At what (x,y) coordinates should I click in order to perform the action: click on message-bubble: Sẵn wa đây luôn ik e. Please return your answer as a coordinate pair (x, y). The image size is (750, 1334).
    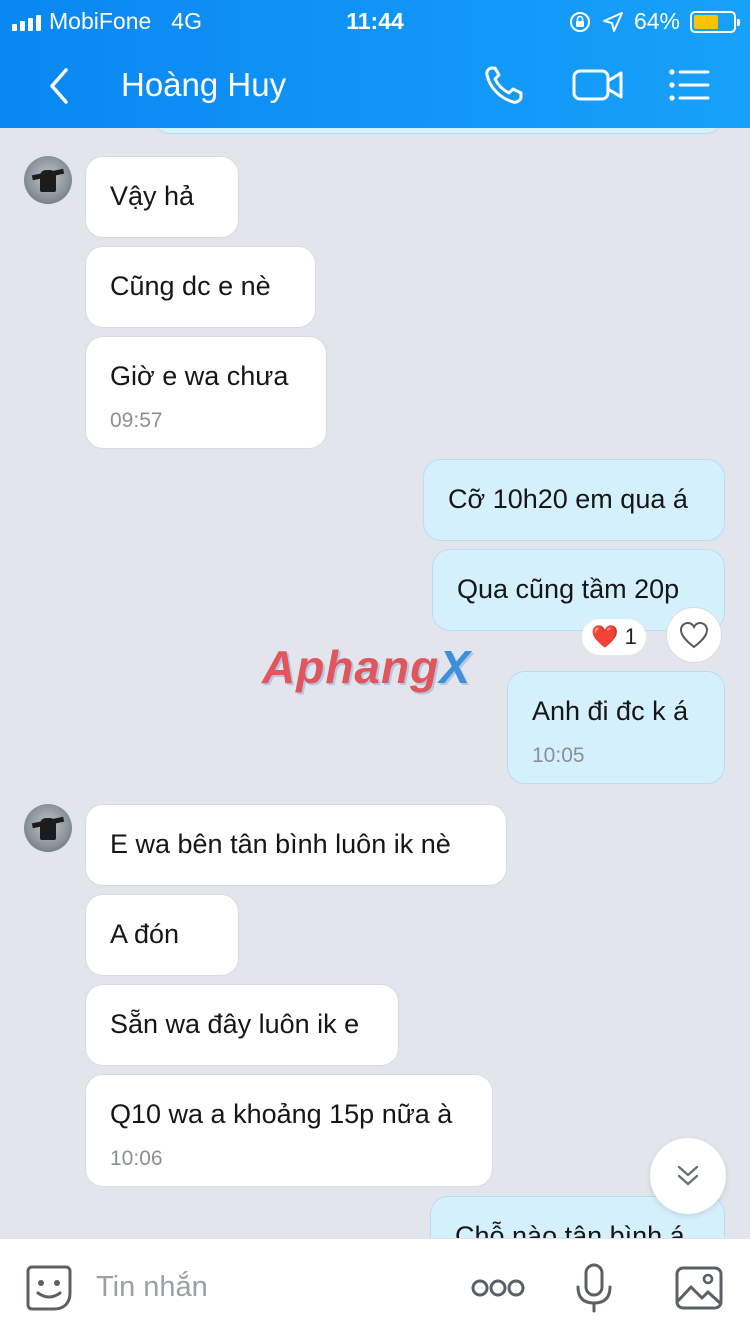
    Looking at the image, I should click on (242, 1025).